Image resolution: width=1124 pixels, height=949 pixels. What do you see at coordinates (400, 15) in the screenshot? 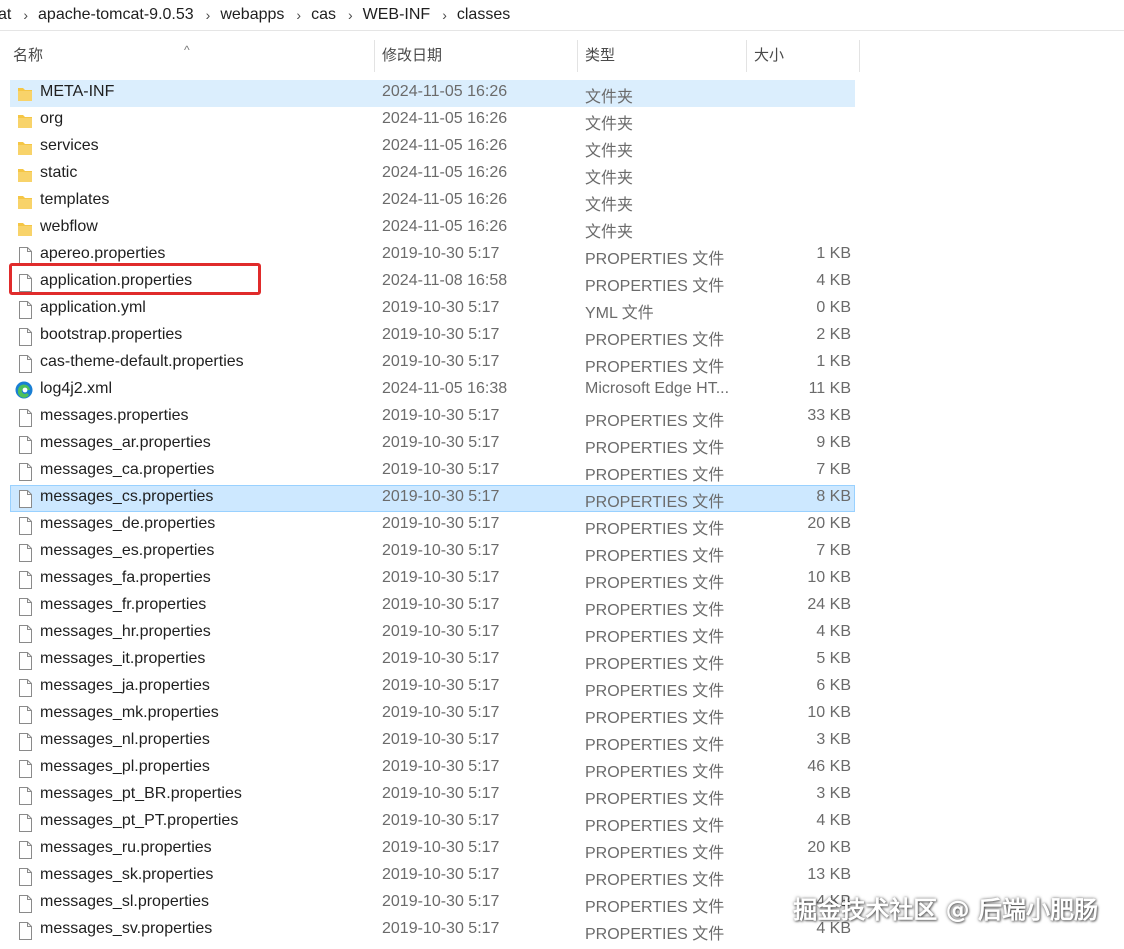
I see `breadcrumb-item: WEB-INF` at bounding box center [400, 15].